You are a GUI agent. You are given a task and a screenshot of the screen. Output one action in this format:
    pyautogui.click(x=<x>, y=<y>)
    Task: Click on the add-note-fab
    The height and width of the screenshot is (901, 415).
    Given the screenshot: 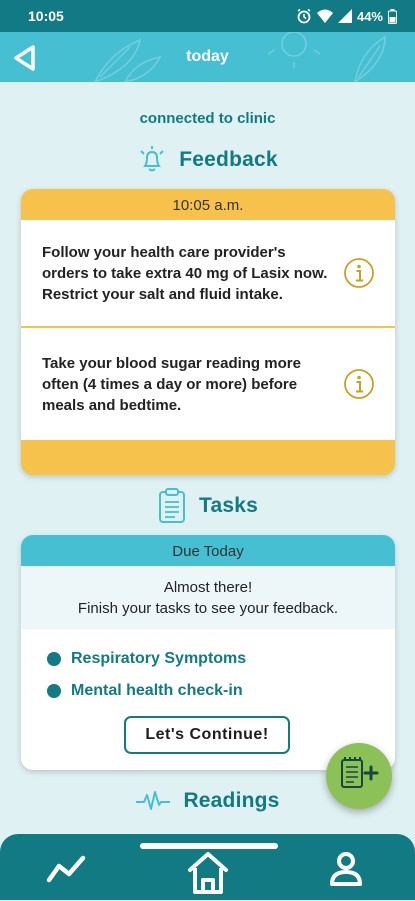 What is the action you would take?
    pyautogui.click(x=359, y=776)
    